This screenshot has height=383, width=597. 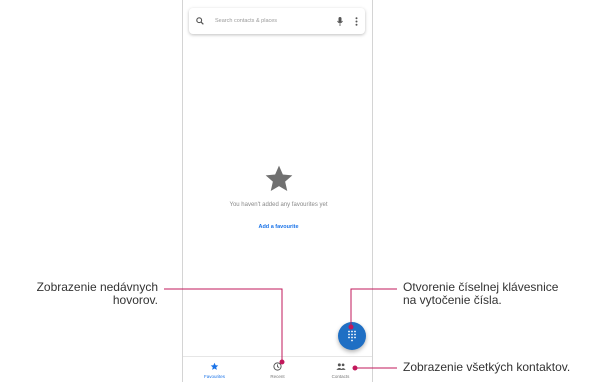 I want to click on bottom-navigation: Favourites Recent Contacts, so click(x=277, y=369).